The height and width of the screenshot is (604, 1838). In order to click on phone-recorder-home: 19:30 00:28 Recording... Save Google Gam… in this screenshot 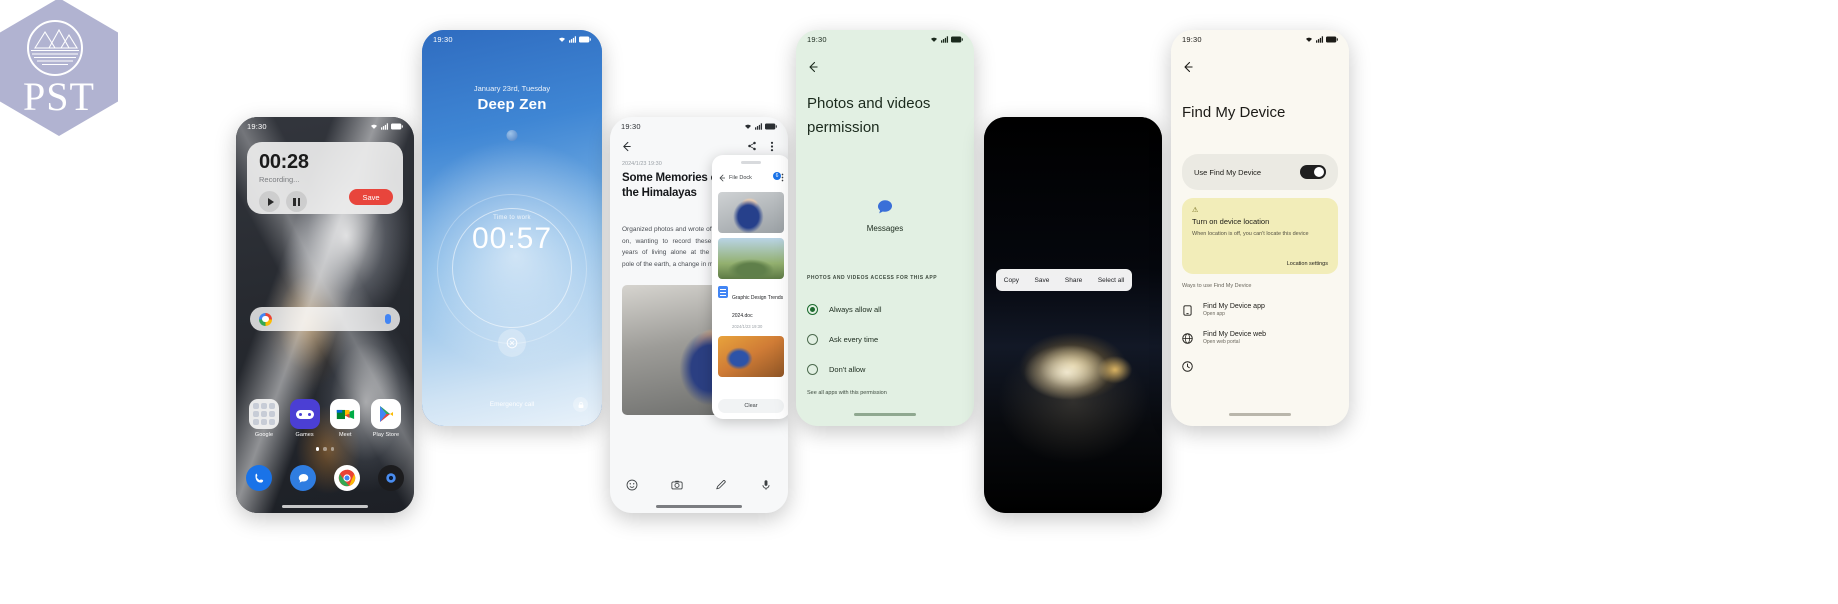, I will do `click(325, 315)`.